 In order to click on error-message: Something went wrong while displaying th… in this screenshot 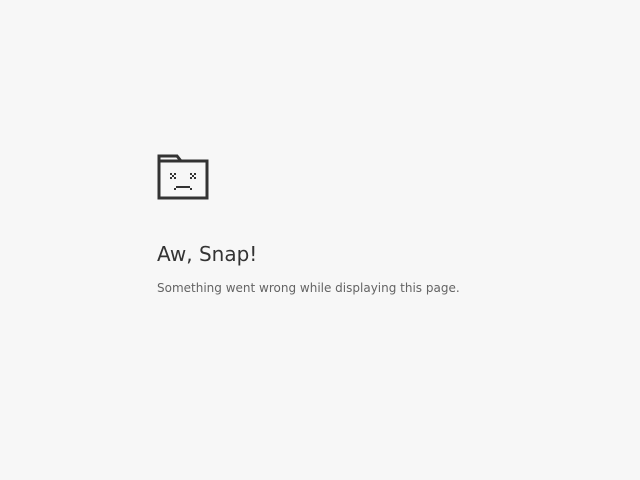, I will do `click(308, 288)`.